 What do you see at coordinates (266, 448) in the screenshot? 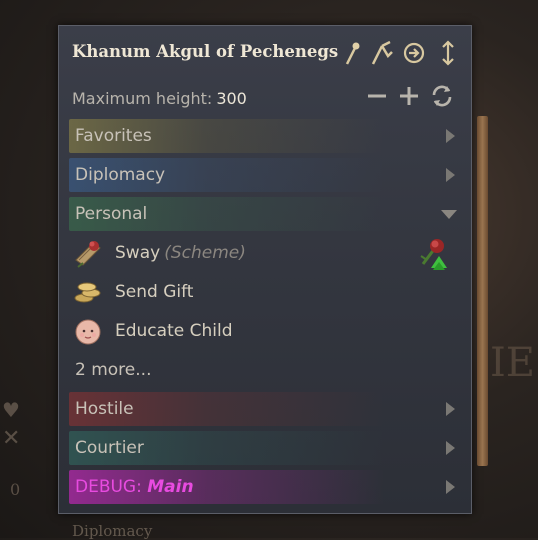
I see `category-courtier: Courtier` at bounding box center [266, 448].